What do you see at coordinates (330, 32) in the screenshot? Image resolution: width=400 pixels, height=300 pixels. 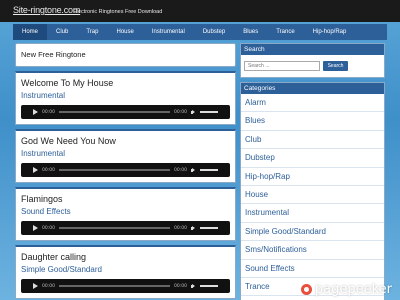 I see `nav-item-hiphop: Hip-hop/Rap` at bounding box center [330, 32].